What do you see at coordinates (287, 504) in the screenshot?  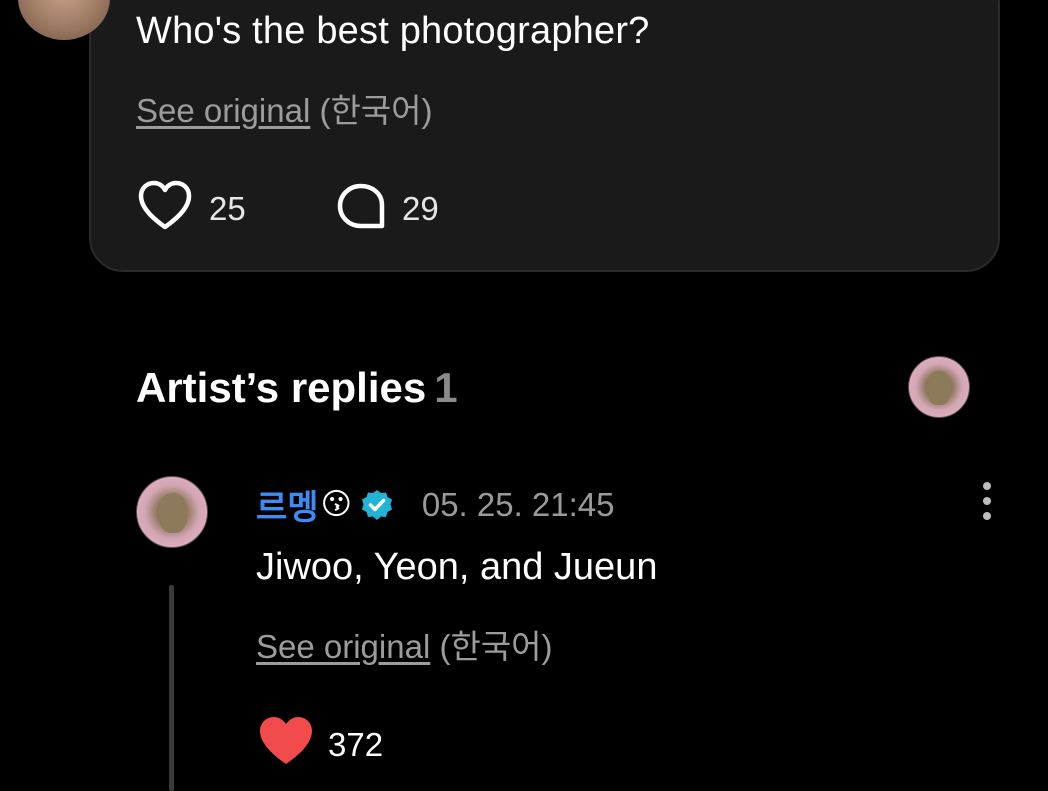 I see `reply-author-name: 르멩` at bounding box center [287, 504].